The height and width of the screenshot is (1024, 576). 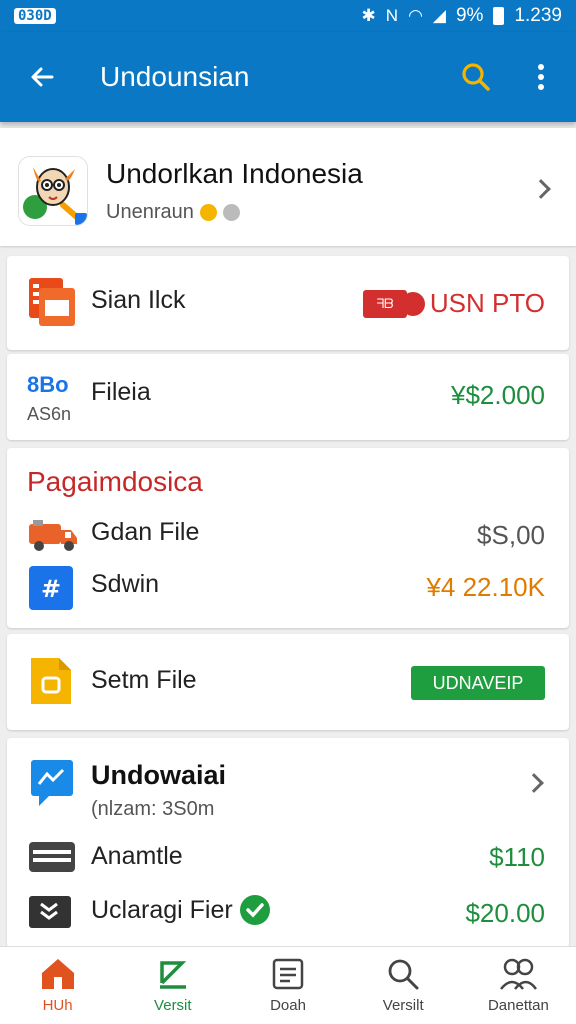 I want to click on alarm-icon, so click(x=413, y=304).